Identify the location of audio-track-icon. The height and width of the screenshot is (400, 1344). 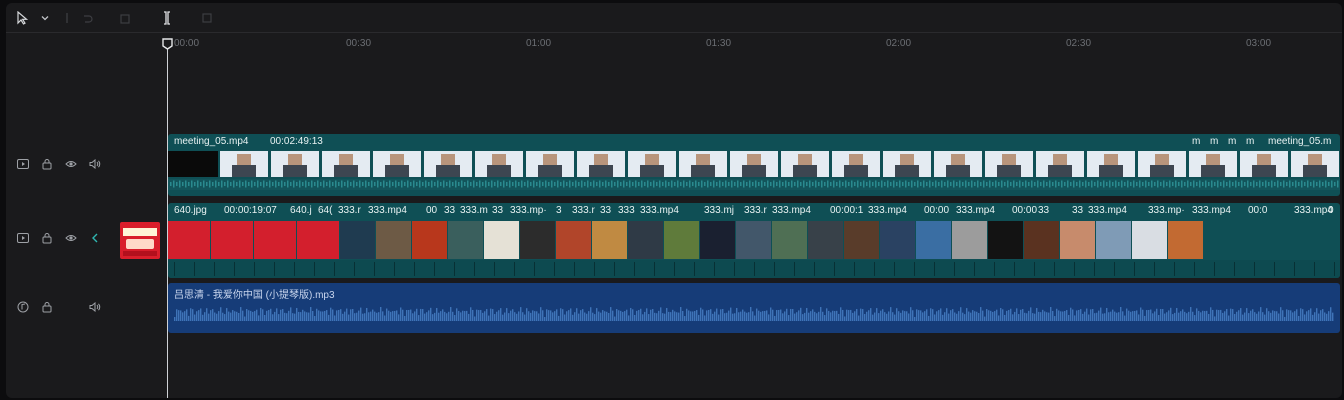
(23, 307).